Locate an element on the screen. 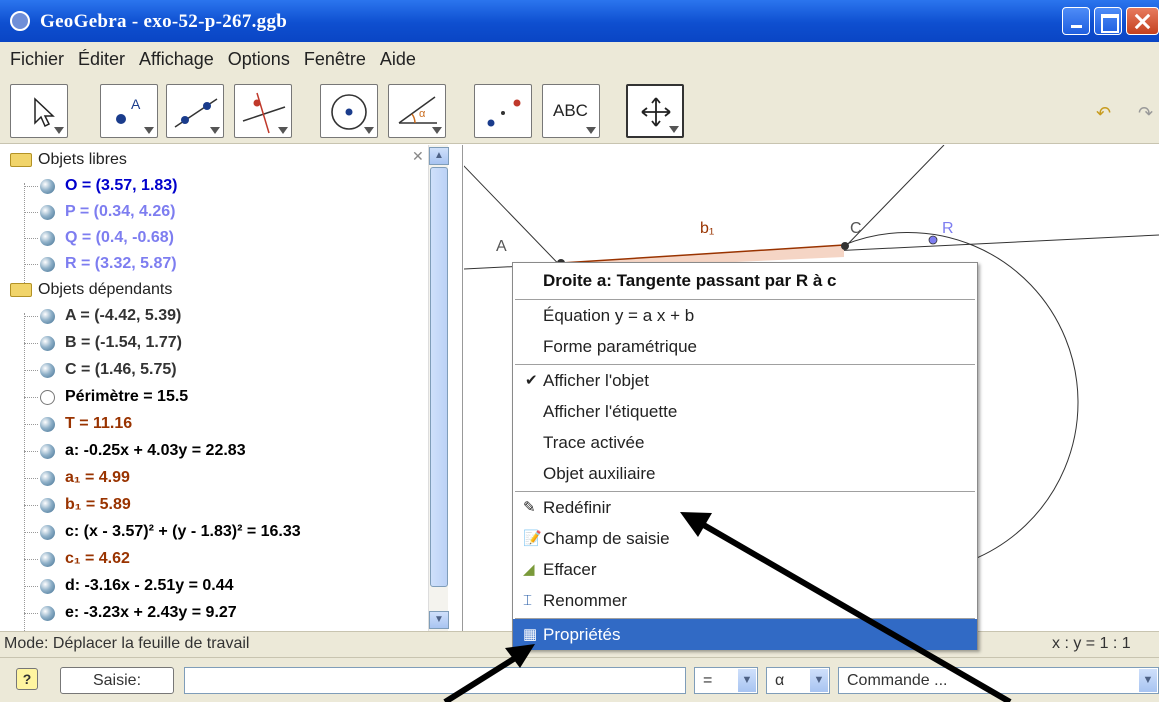  algebra-item: Périmètre = 15.5 is located at coordinates (106, 397).